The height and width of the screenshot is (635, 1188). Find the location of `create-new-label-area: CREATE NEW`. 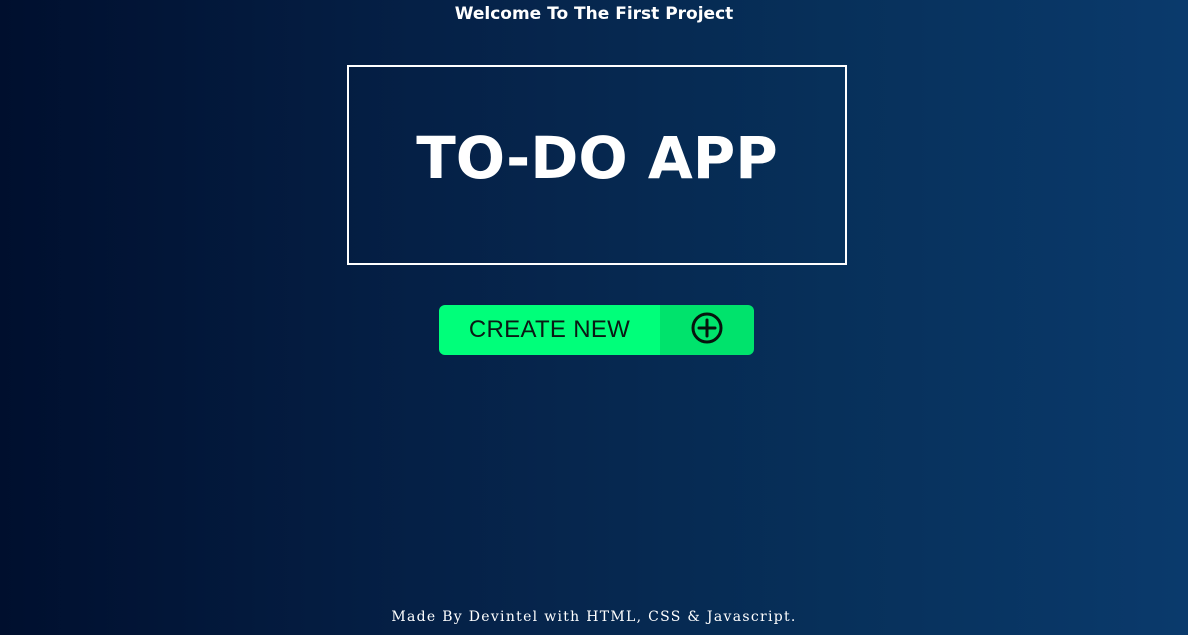

create-new-label-area: CREATE NEW is located at coordinates (549, 330).